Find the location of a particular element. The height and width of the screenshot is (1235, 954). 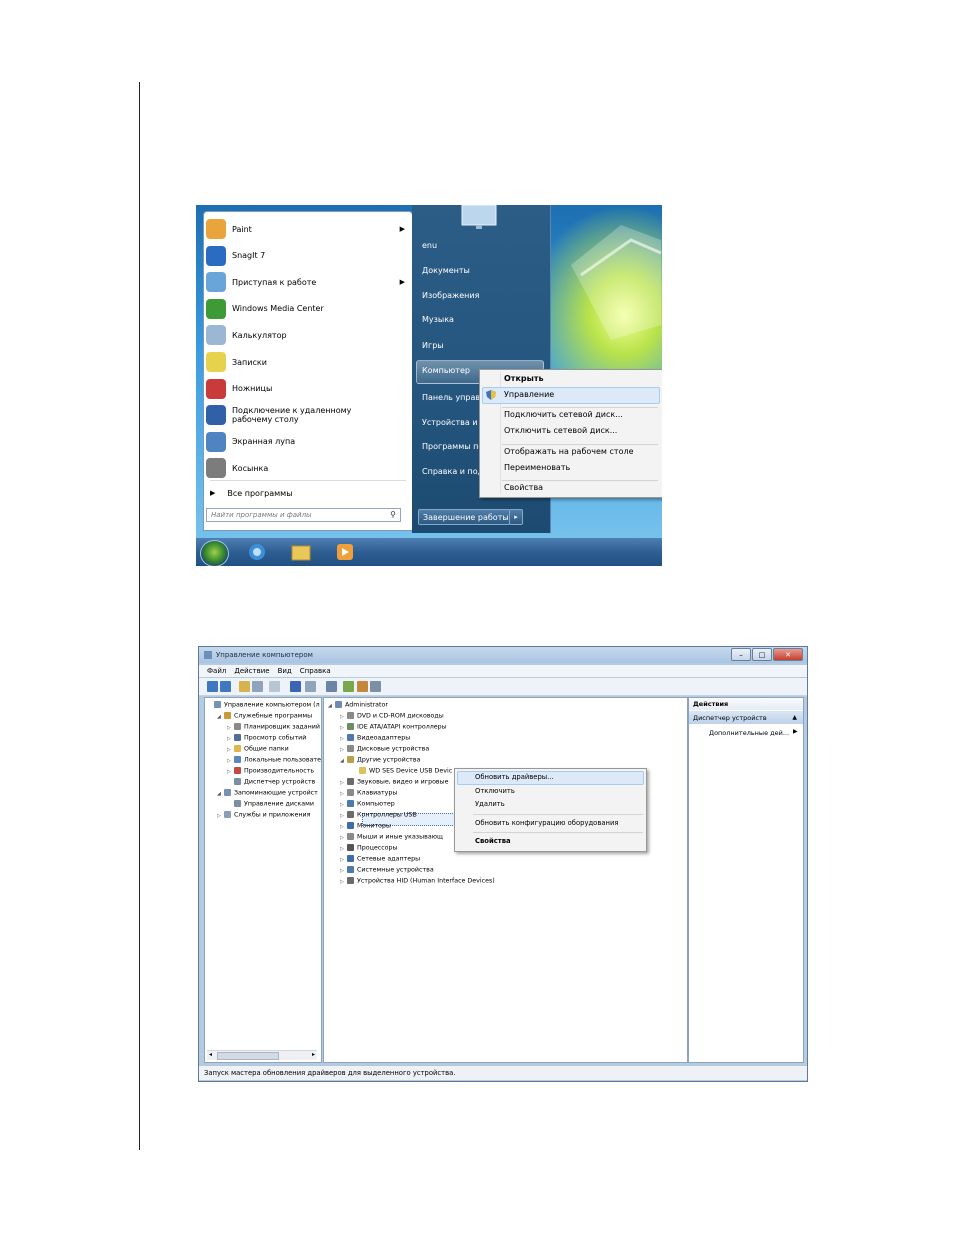

menu-item: Вид is located at coordinates (285, 671).